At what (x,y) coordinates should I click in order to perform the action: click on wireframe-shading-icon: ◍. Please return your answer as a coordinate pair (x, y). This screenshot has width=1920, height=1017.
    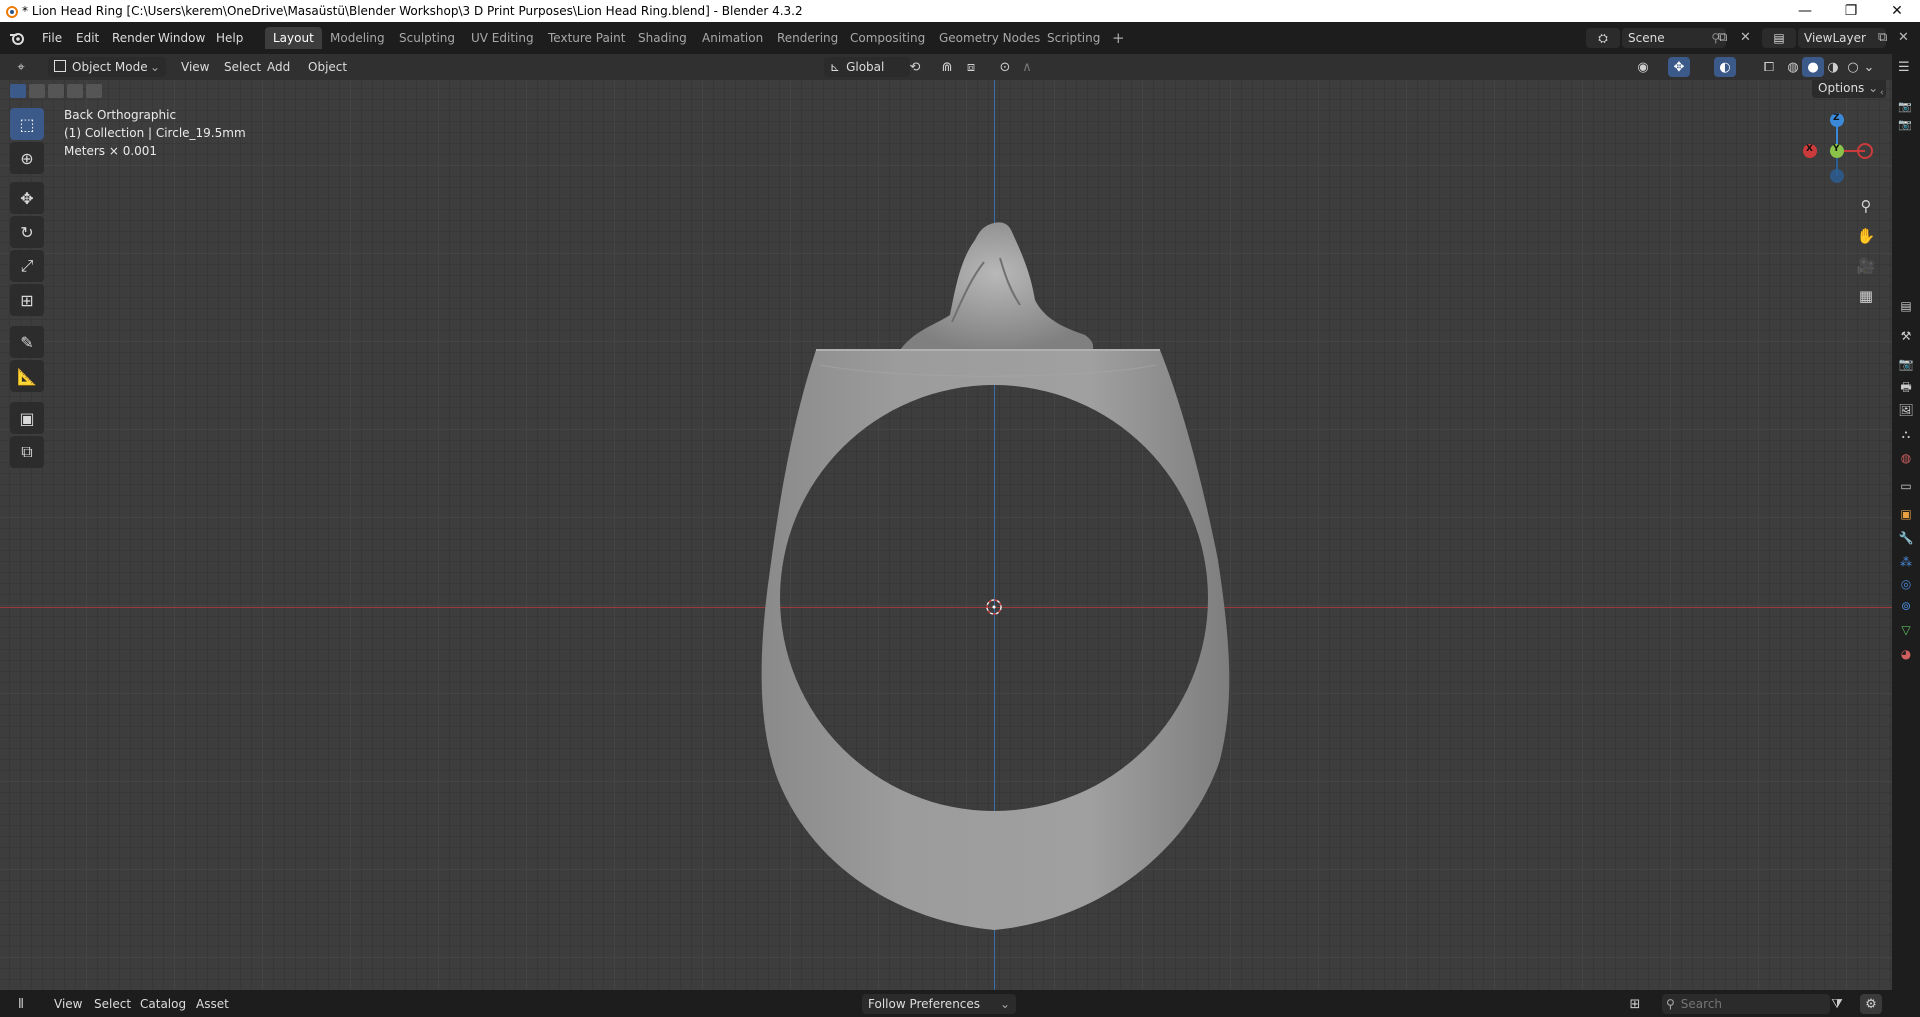
    Looking at the image, I should click on (1793, 67).